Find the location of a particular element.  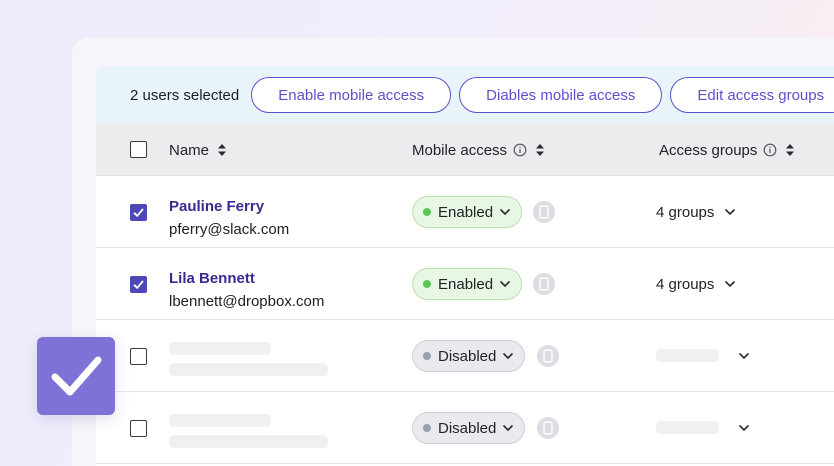

column-header-access-groups: Access groups is located at coordinates (727, 150).